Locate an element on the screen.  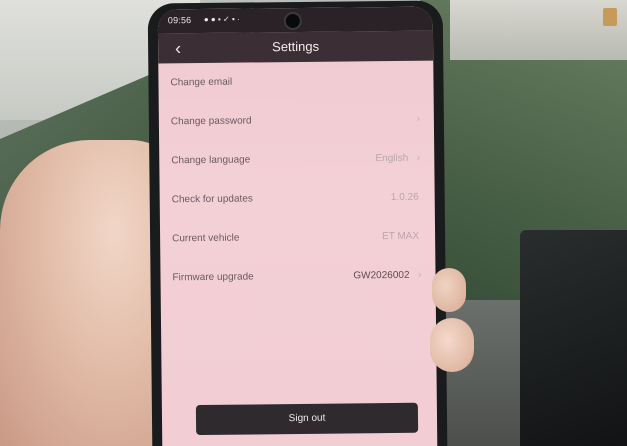
settings-item-change-language: Change language English › is located at coordinates (296, 160).